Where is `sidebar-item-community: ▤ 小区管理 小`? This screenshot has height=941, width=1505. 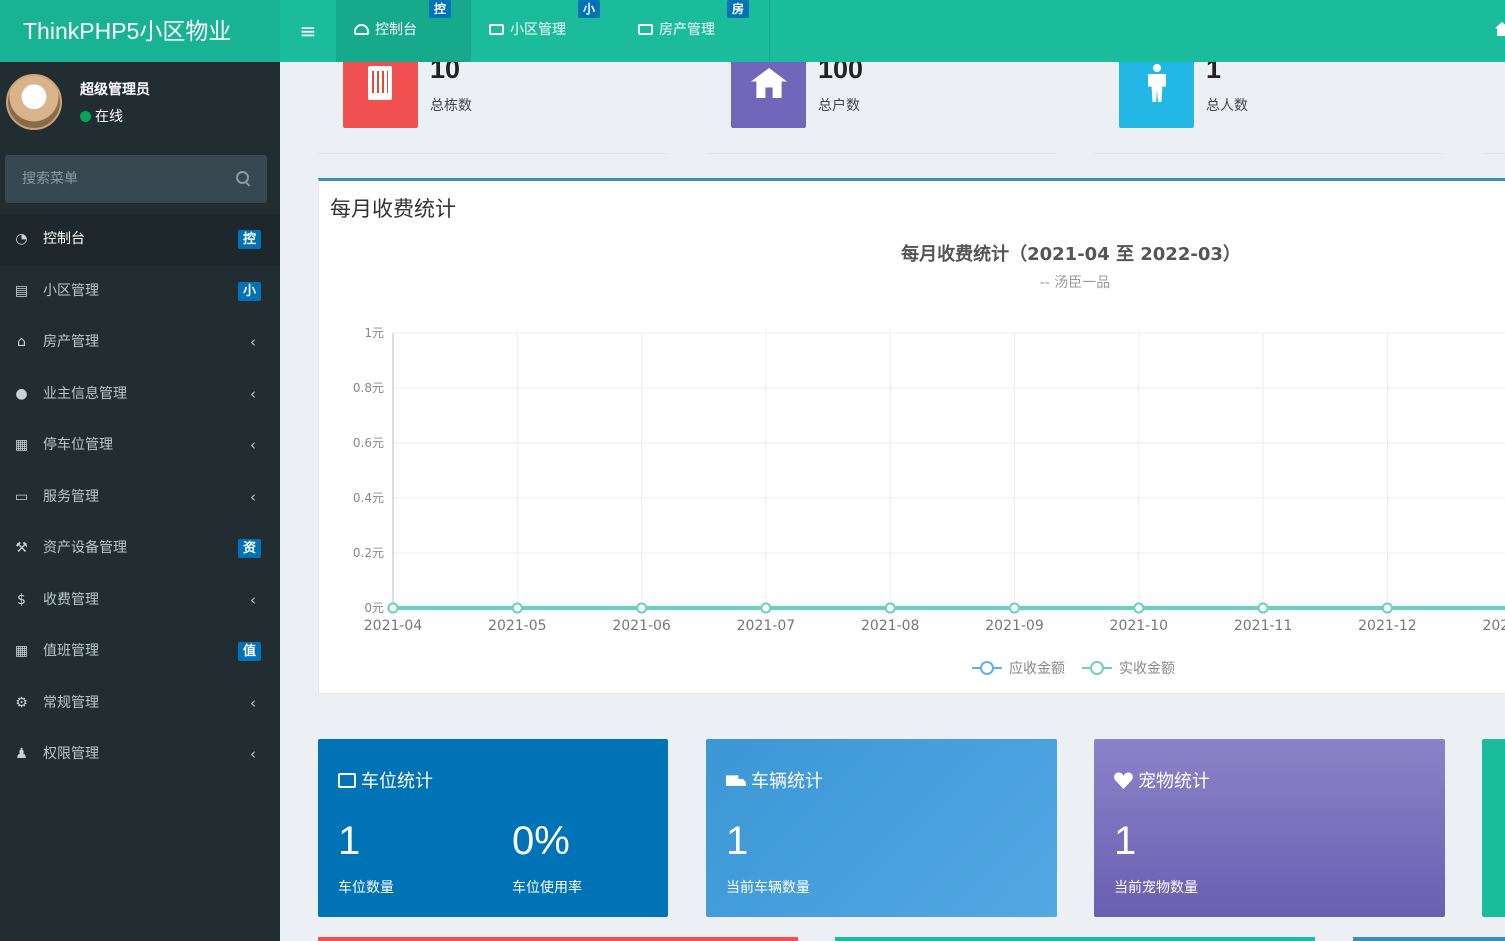
sidebar-item-community: ▤ 小区管理 小 is located at coordinates (140, 292).